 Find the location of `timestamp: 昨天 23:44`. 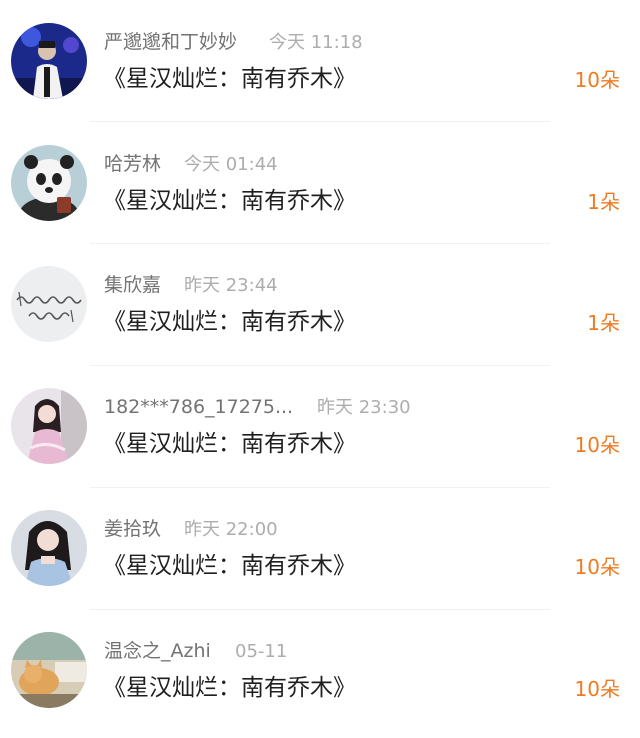

timestamp: 昨天 23:44 is located at coordinates (231, 285).